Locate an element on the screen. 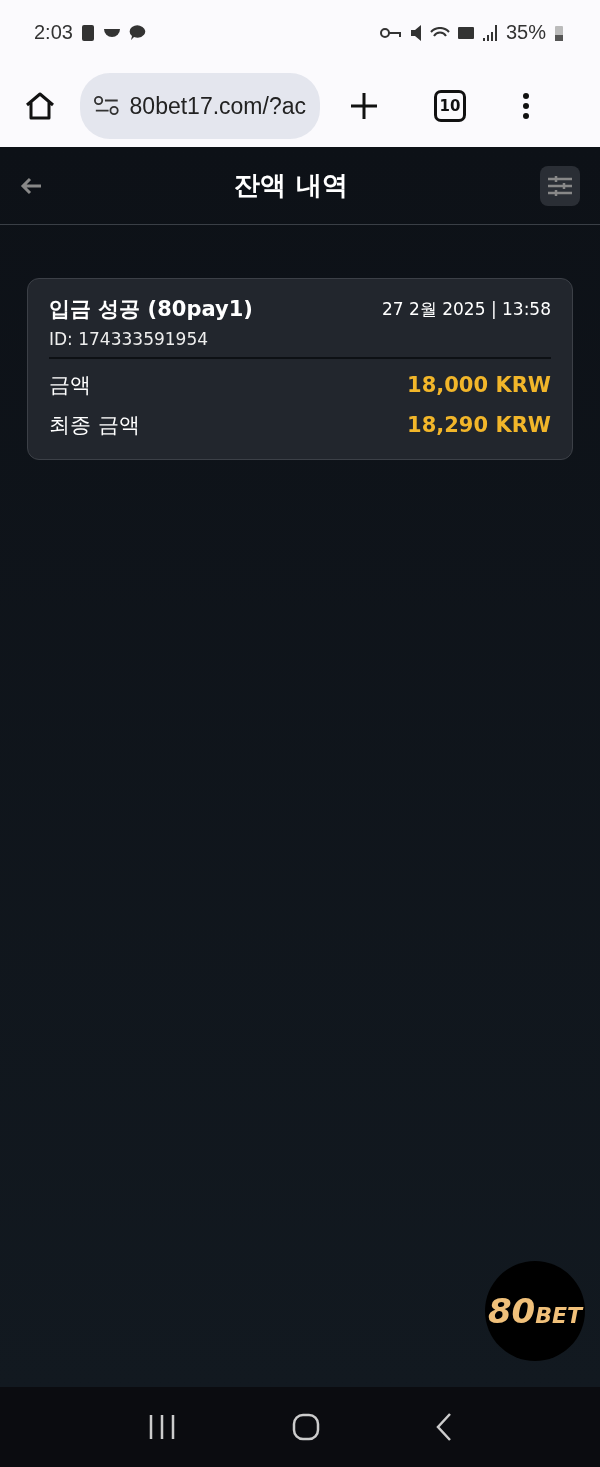 The height and width of the screenshot is (1467, 600). site-settings-icon is located at coordinates (107, 106).